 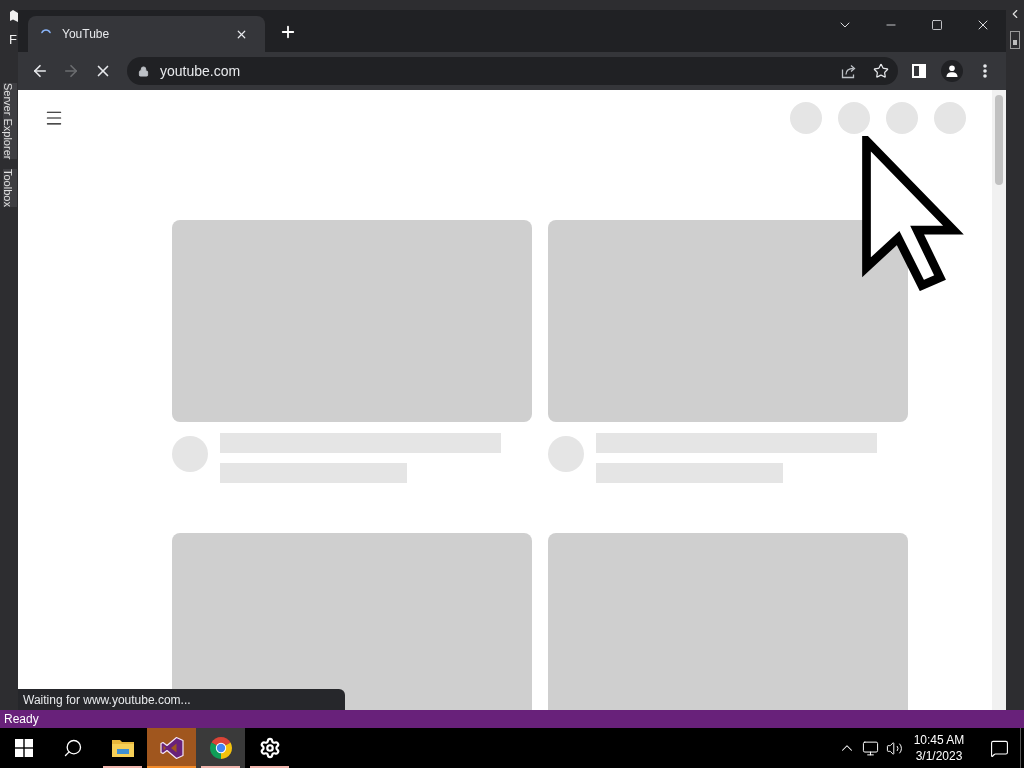 What do you see at coordinates (985, 71) in the screenshot?
I see `more-icon` at bounding box center [985, 71].